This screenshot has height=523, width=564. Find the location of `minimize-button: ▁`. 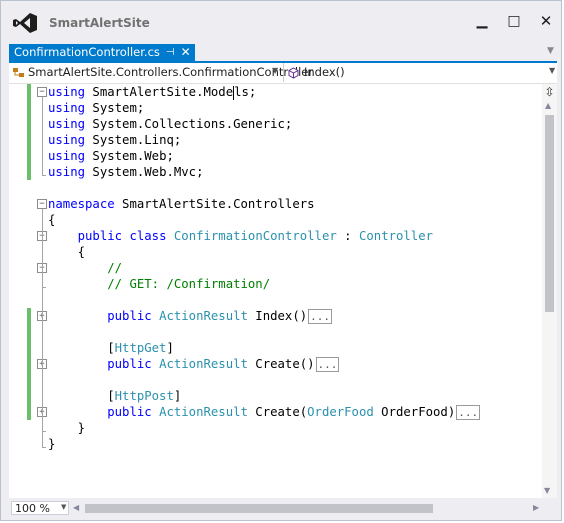

minimize-button: ▁ is located at coordinates (482, 21).